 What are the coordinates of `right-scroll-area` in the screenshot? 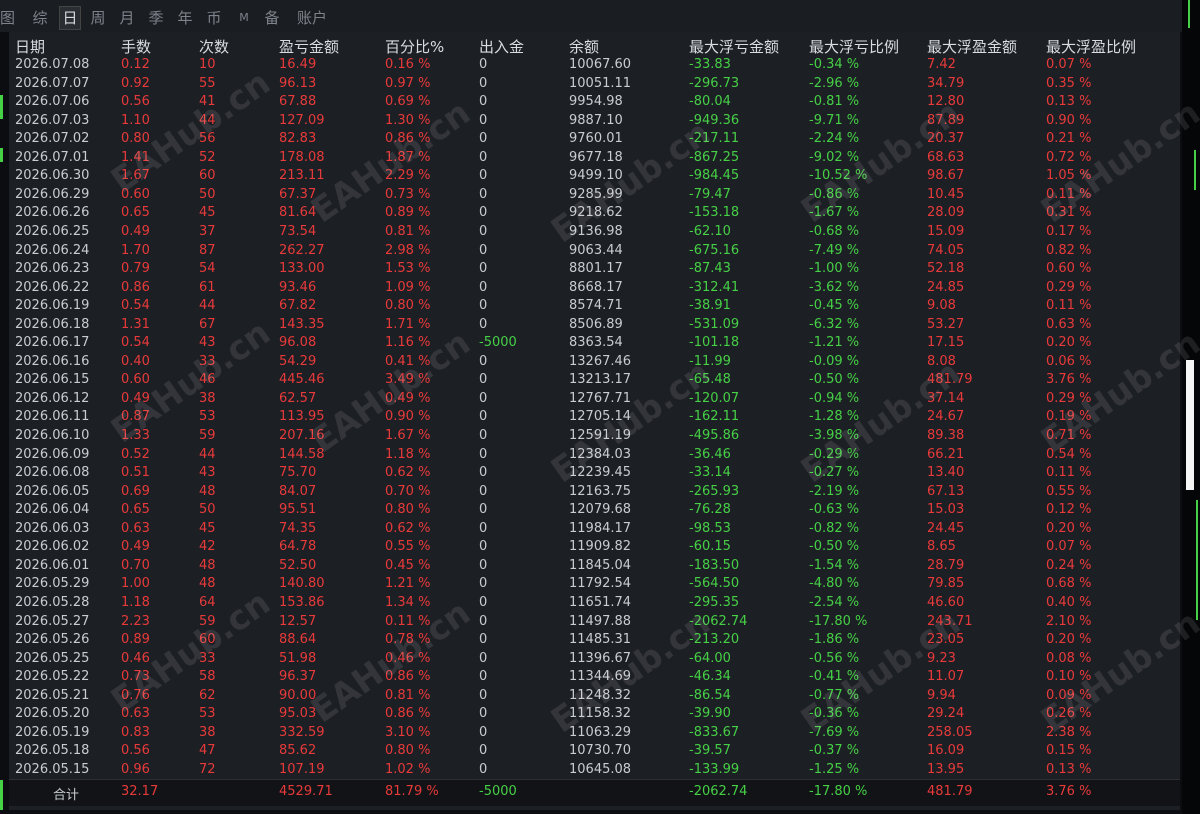 It's located at (1191, 407).